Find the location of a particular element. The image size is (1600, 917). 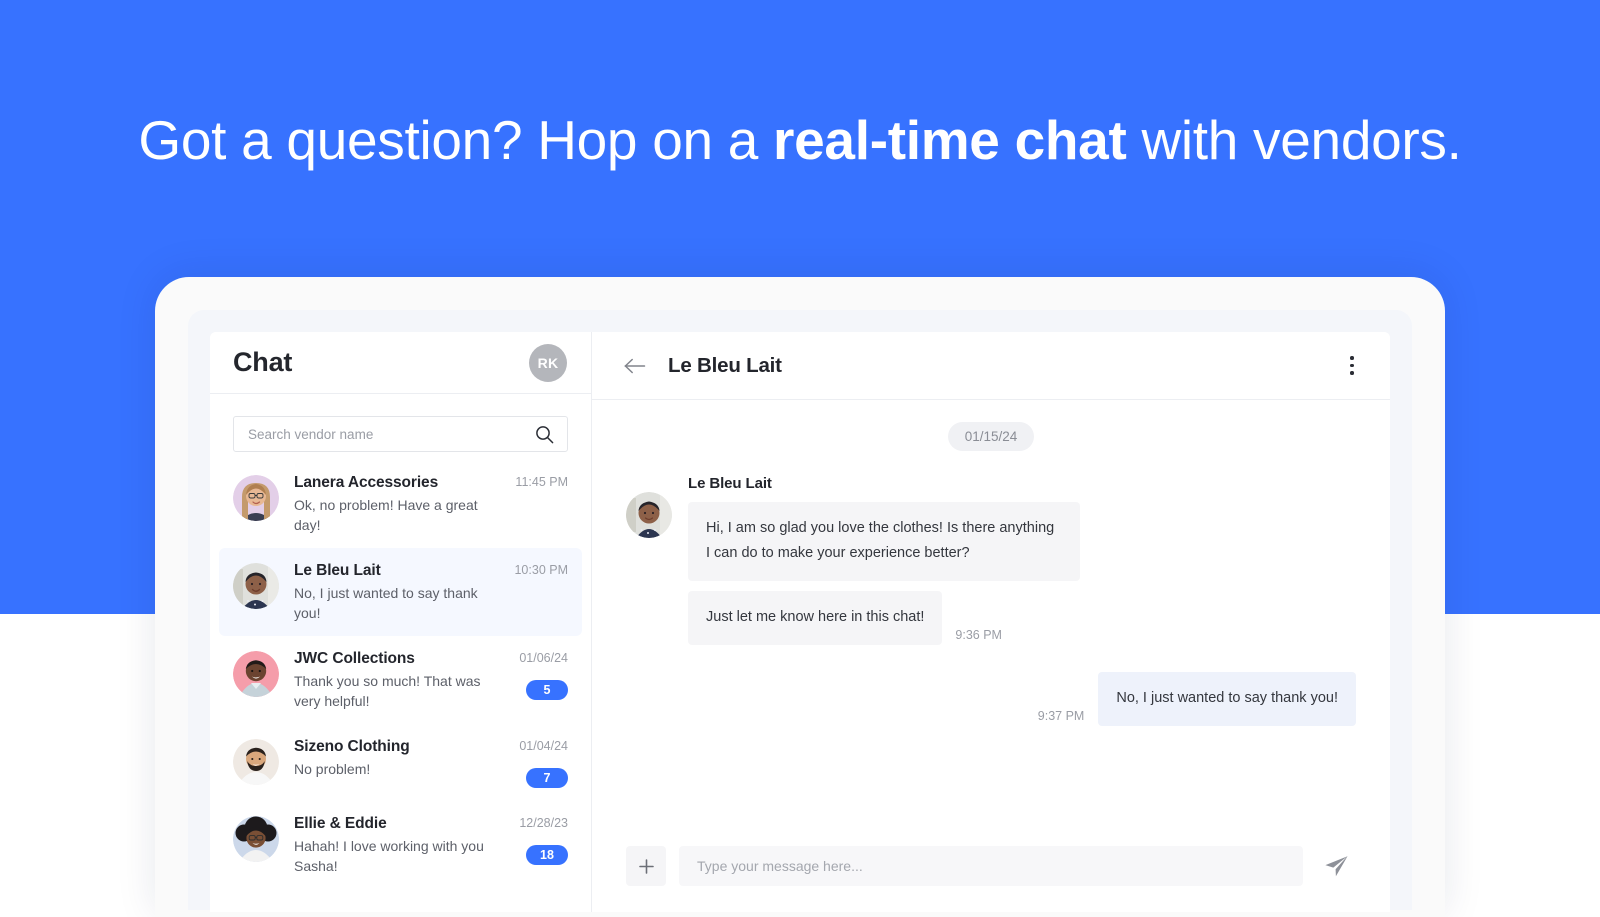

list-item-meta: 11:45 PM is located at coordinates (529, 481).